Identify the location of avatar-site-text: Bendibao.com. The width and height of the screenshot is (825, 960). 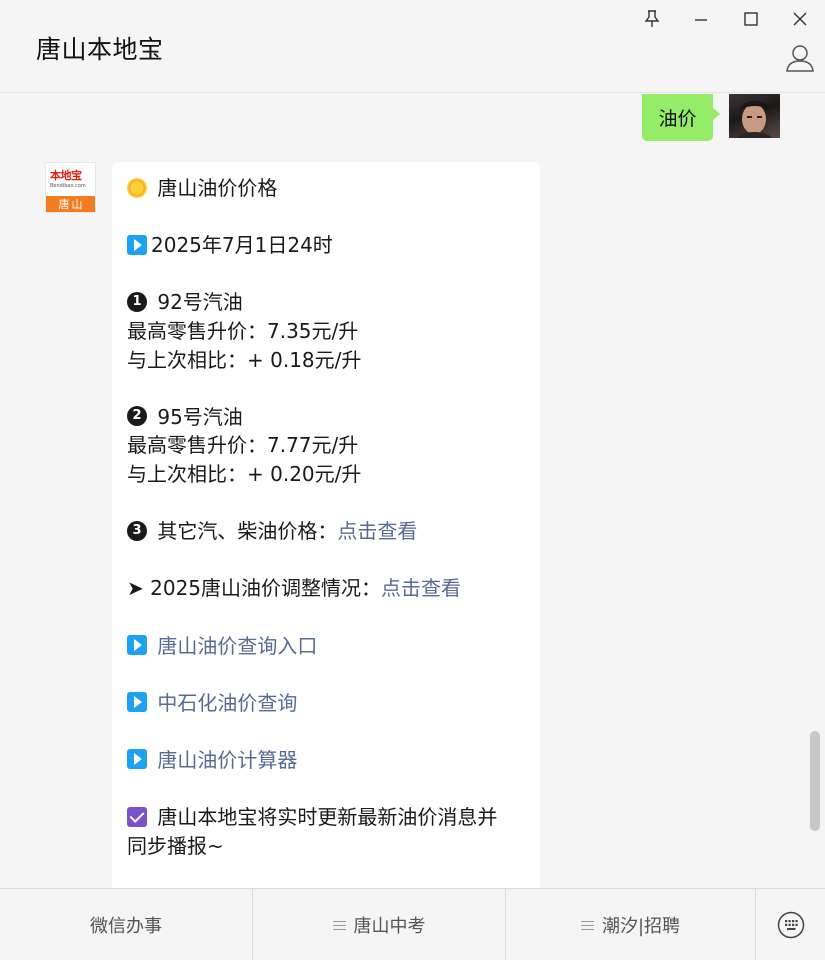
(68, 186).